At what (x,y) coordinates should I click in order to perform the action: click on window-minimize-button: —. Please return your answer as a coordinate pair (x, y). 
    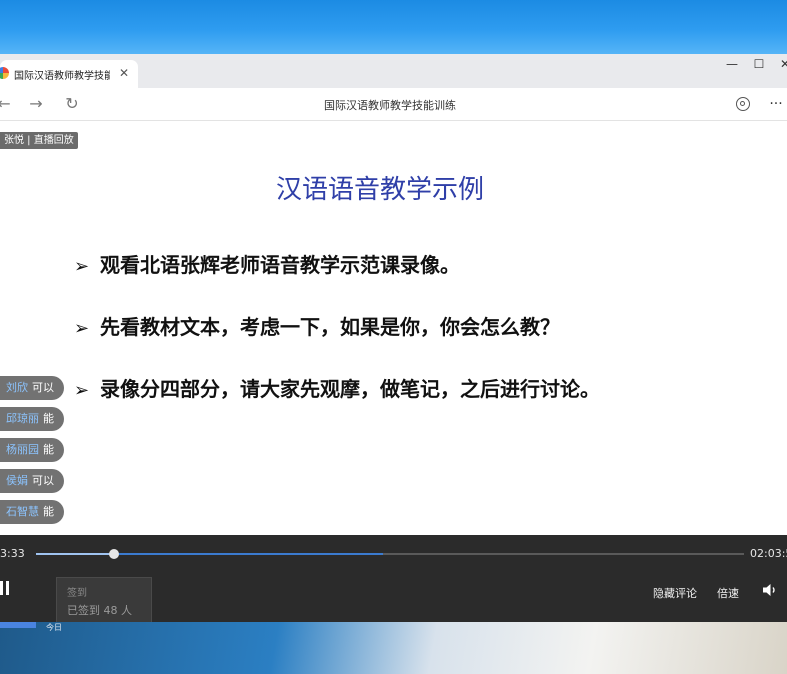
    Looking at the image, I should click on (732, 64).